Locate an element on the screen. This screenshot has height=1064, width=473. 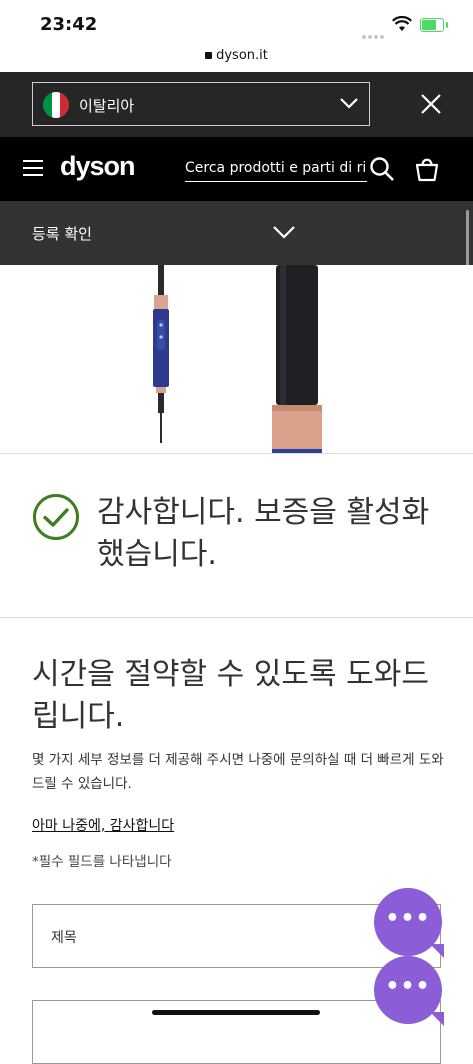
country-select: 이탈리아 is located at coordinates (201, 104).